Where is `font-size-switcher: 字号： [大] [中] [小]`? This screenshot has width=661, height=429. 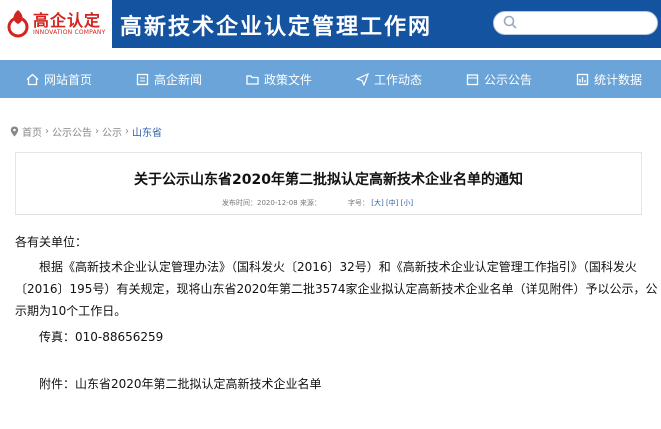 font-size-switcher: 字号： [大] [中] [小] is located at coordinates (380, 203).